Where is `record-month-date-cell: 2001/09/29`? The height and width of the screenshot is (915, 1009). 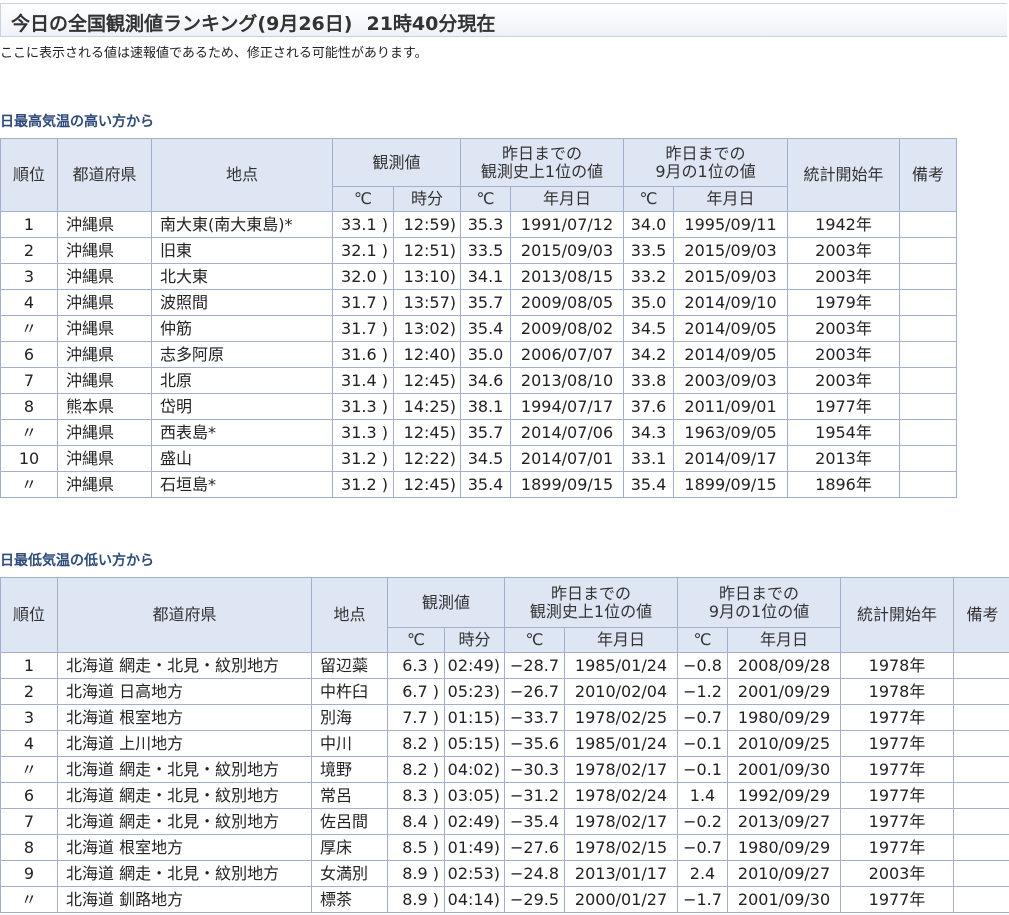
record-month-date-cell: 2001/09/29 is located at coordinates (784, 691).